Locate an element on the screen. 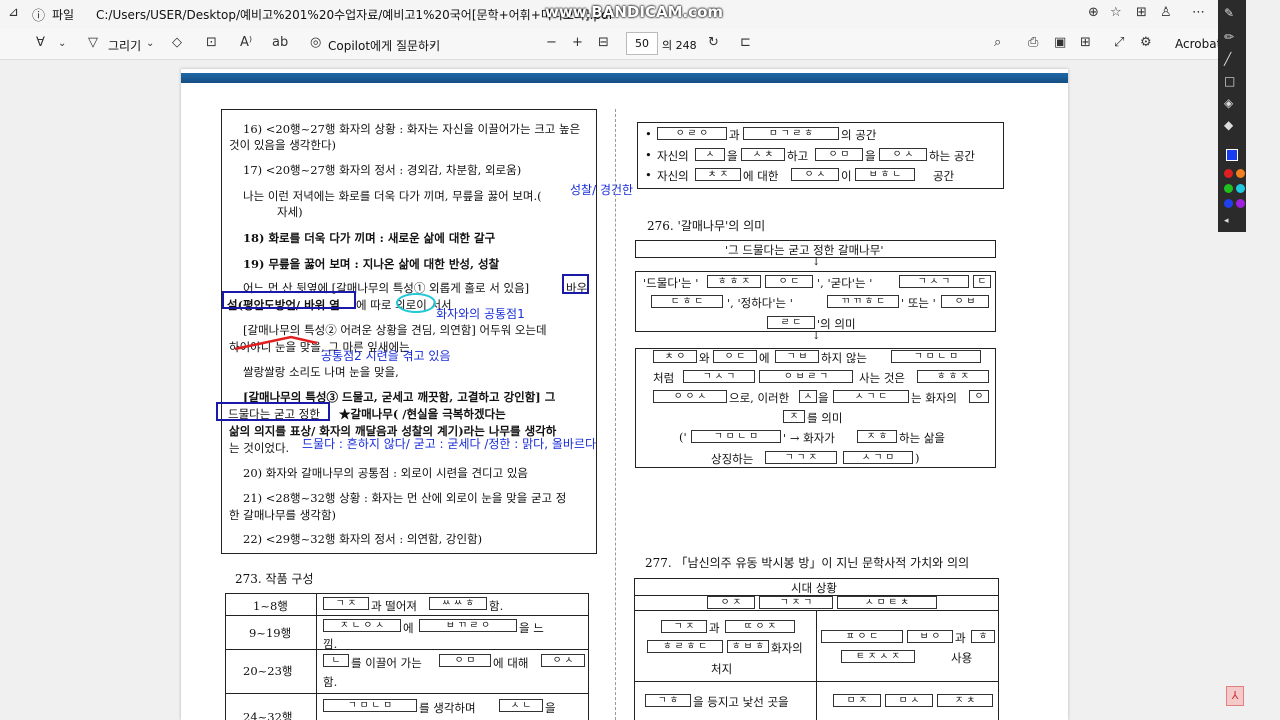 This screenshot has width=1280, height=720. table-277-text: 화자의 is located at coordinates (787, 648).